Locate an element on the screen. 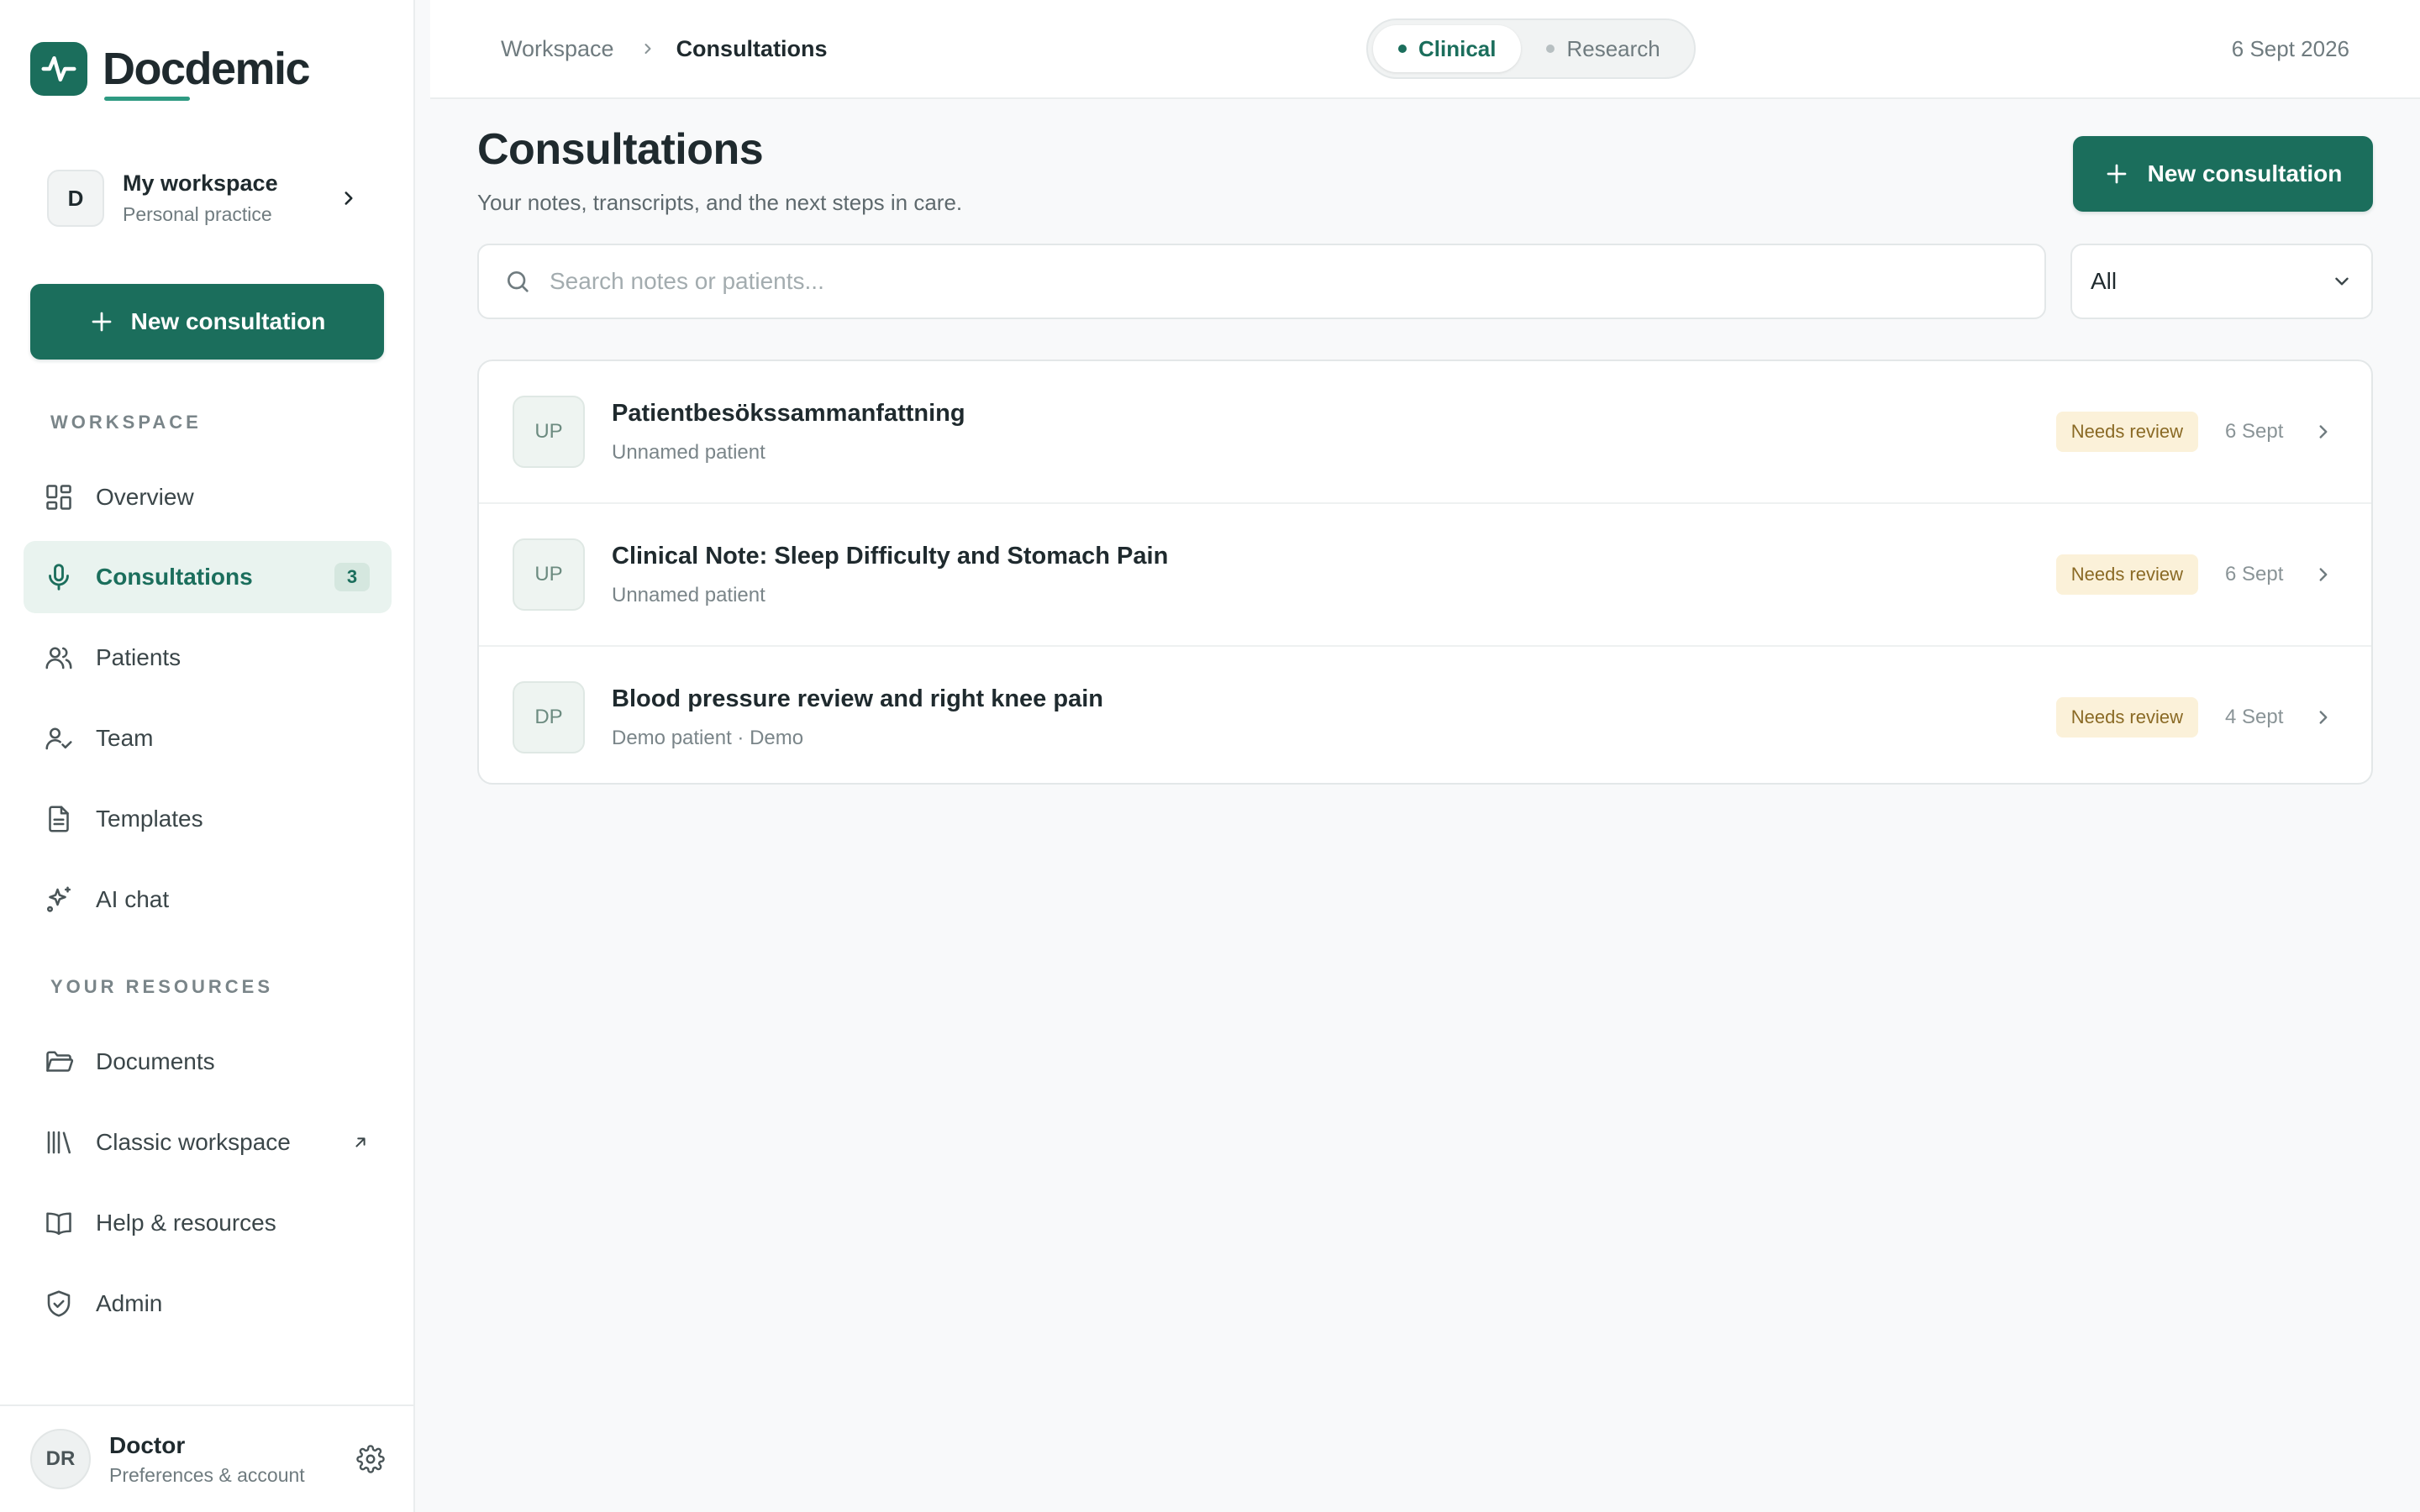  sidebar-item-patients: Patients is located at coordinates (208, 658).